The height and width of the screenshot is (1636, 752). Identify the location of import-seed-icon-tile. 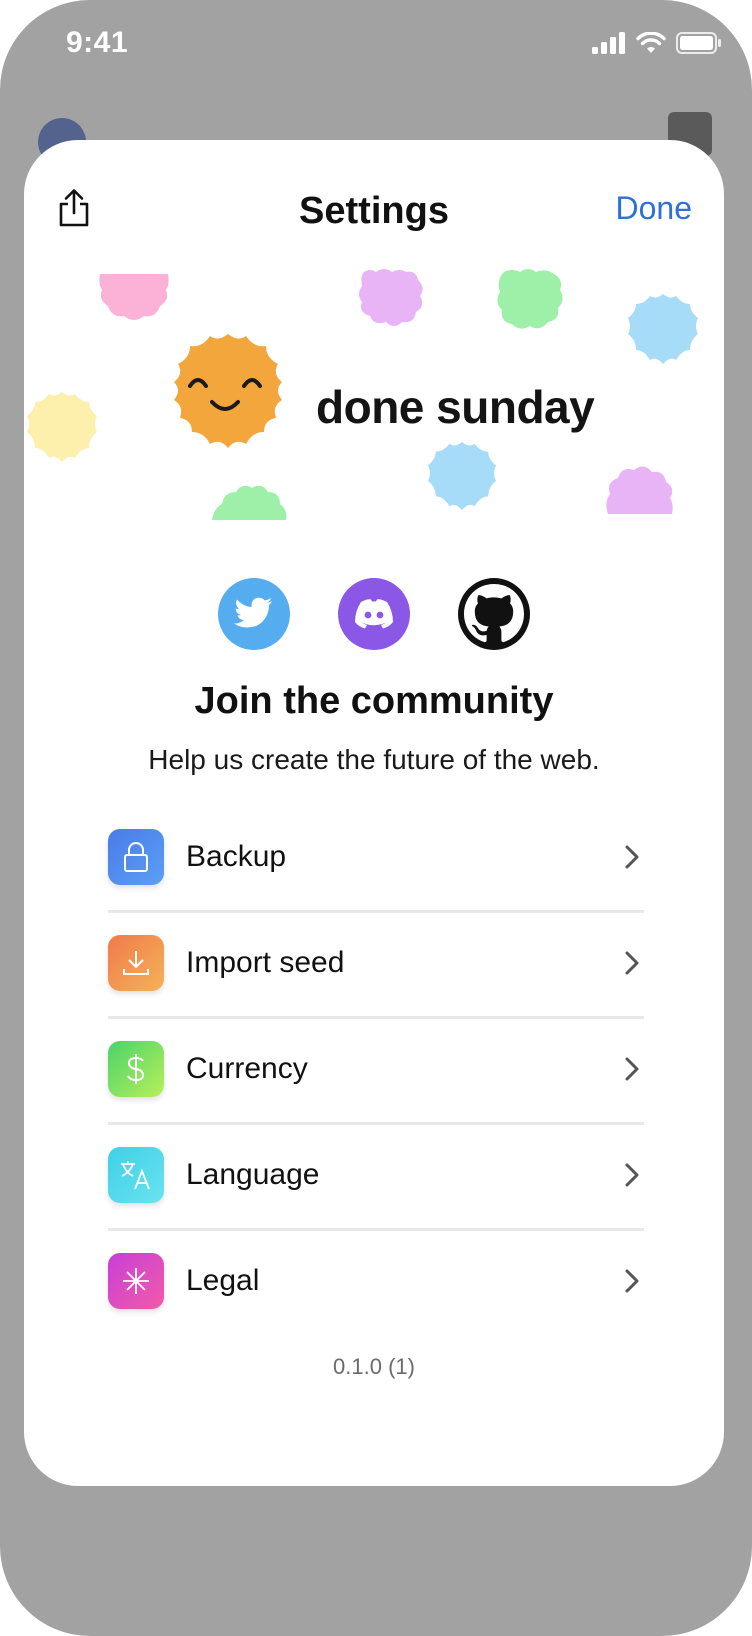
(136, 963).